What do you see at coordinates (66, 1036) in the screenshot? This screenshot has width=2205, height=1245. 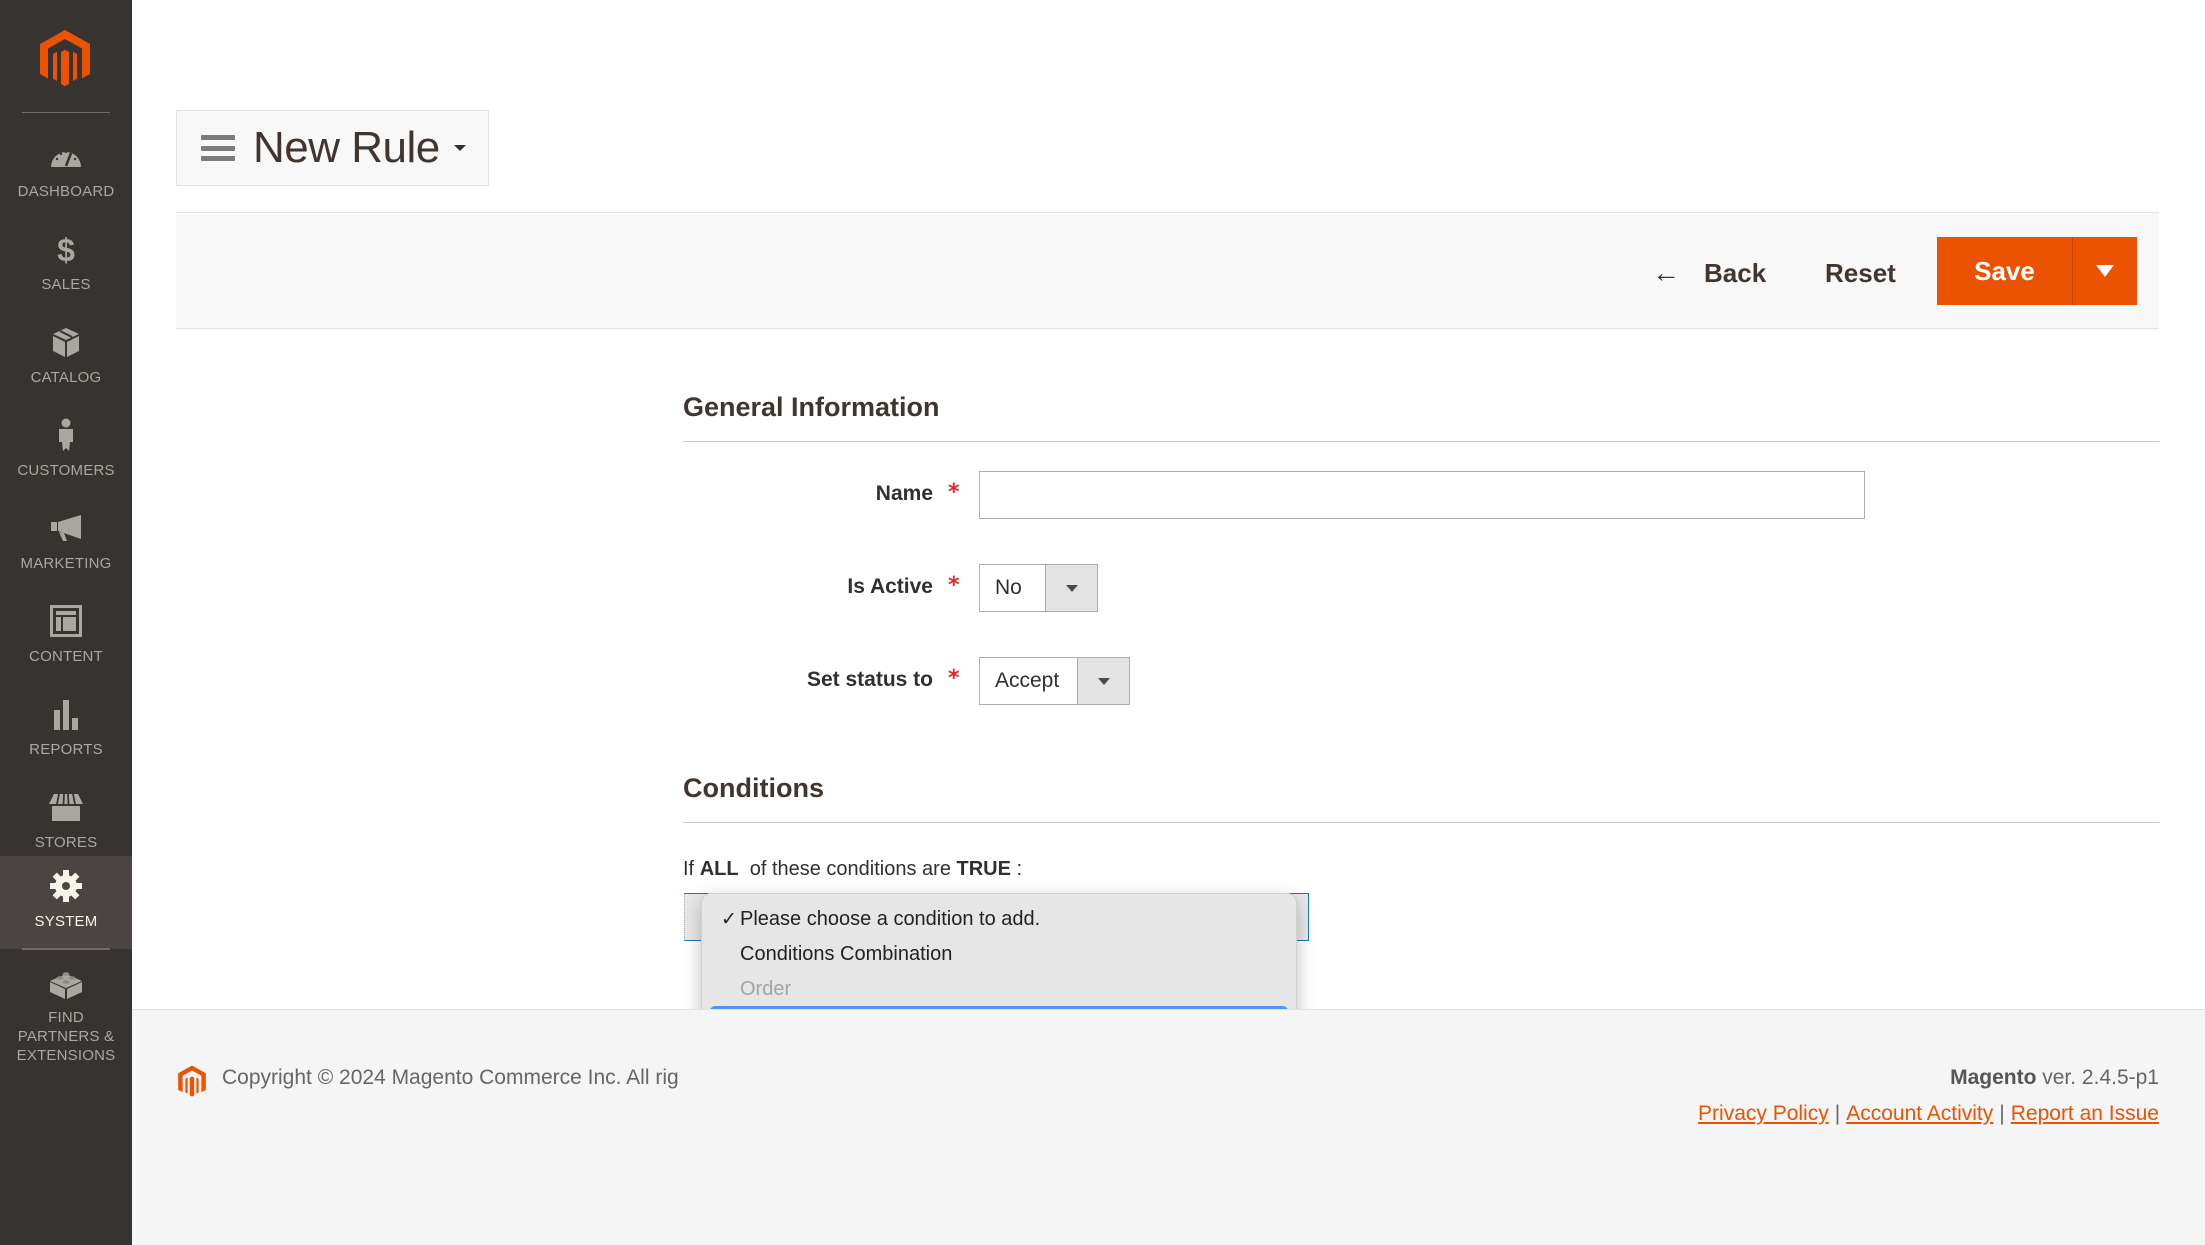 I see `sidebar-label: FIND PARTNERS & EXTENSIONS` at bounding box center [66, 1036].